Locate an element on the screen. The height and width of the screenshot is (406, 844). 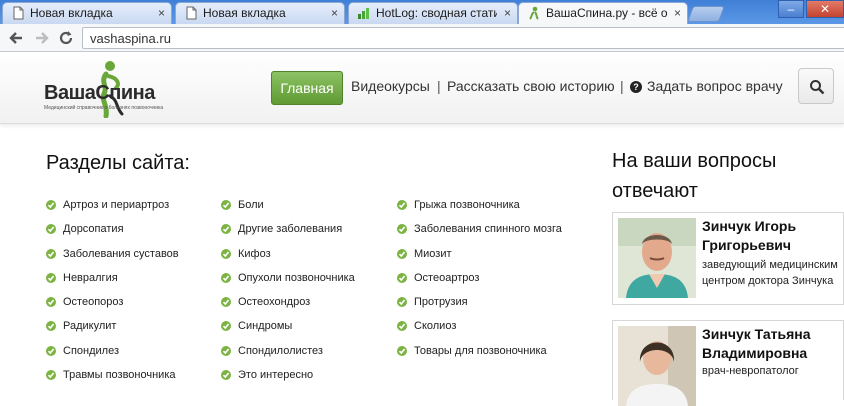
section-link: Синдромы is located at coordinates (288, 329).